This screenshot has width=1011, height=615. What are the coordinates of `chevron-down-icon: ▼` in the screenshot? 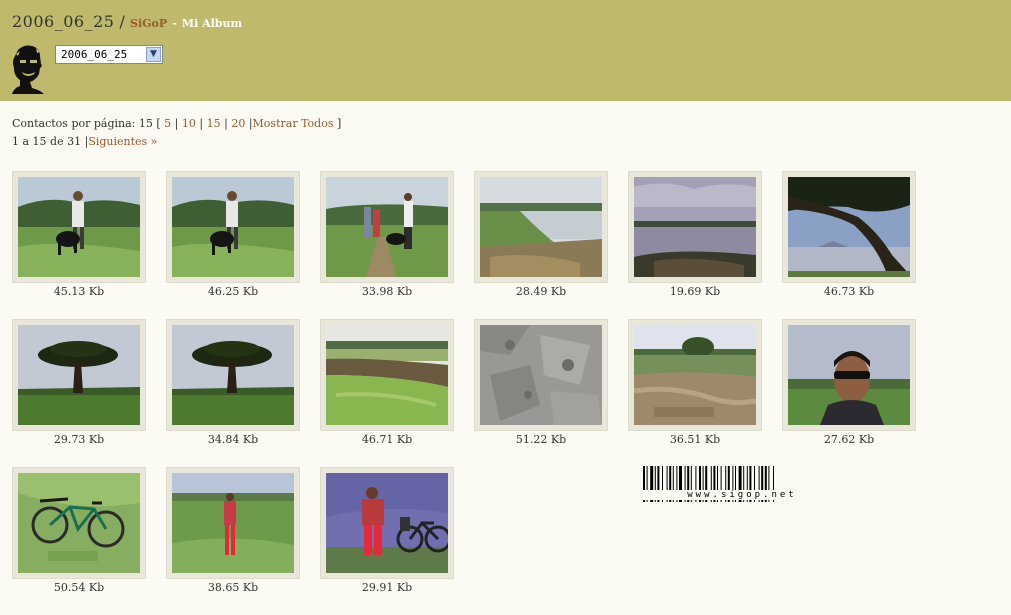 It's located at (153, 54).